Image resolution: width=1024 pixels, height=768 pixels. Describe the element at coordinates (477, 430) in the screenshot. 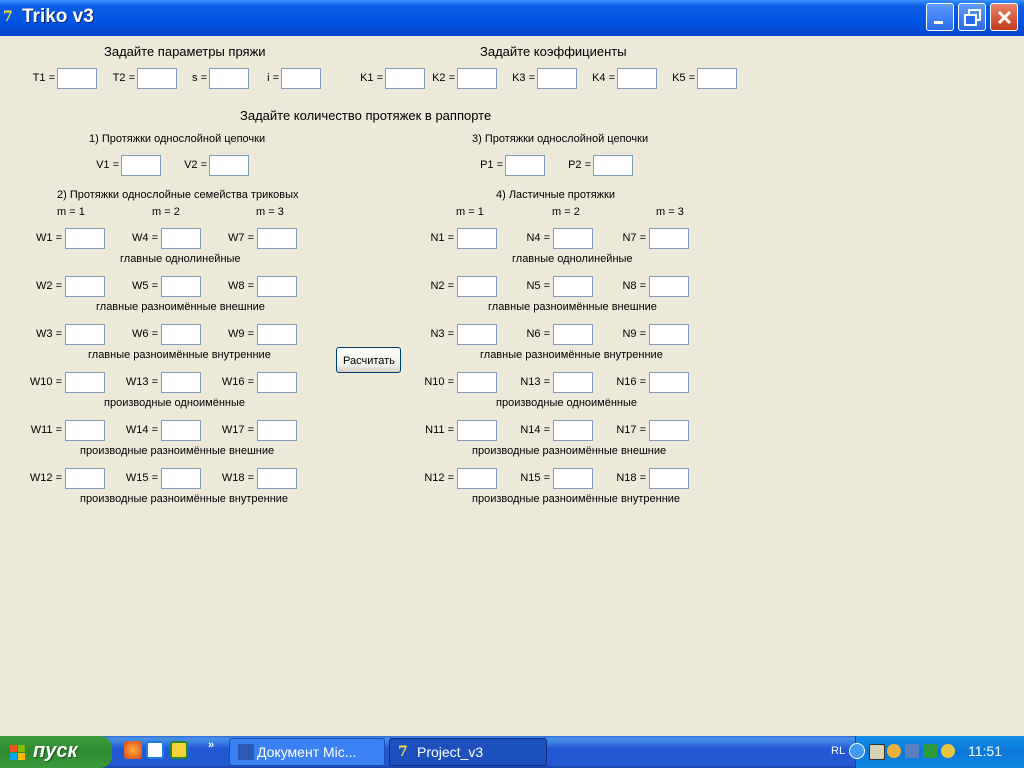

I see `n-4-0-input` at that location.